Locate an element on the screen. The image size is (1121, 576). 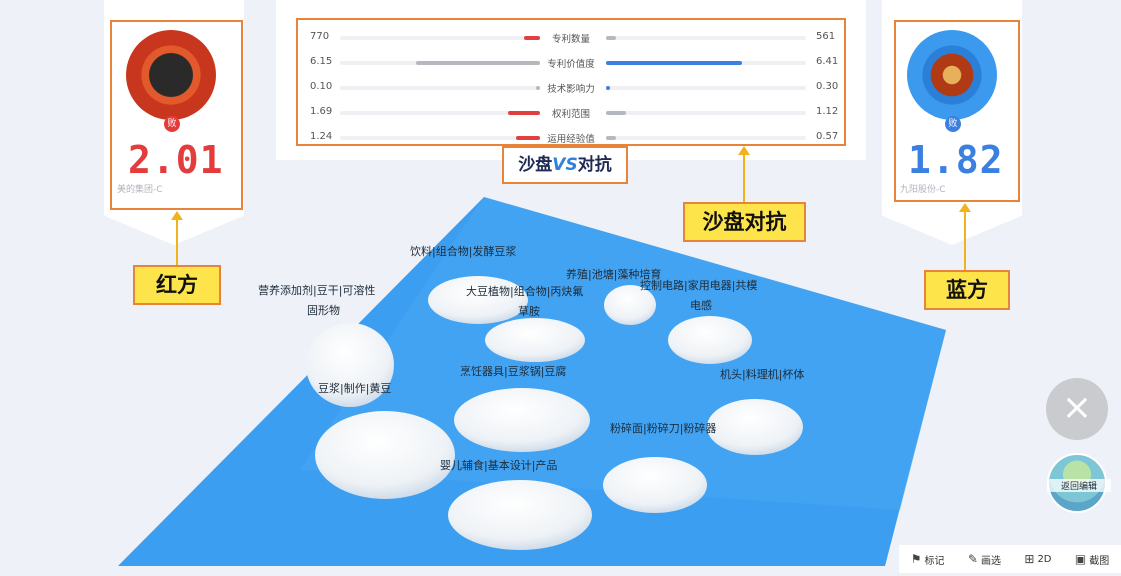
blue-metric-value: 0.30 is located at coordinates (827, 86).